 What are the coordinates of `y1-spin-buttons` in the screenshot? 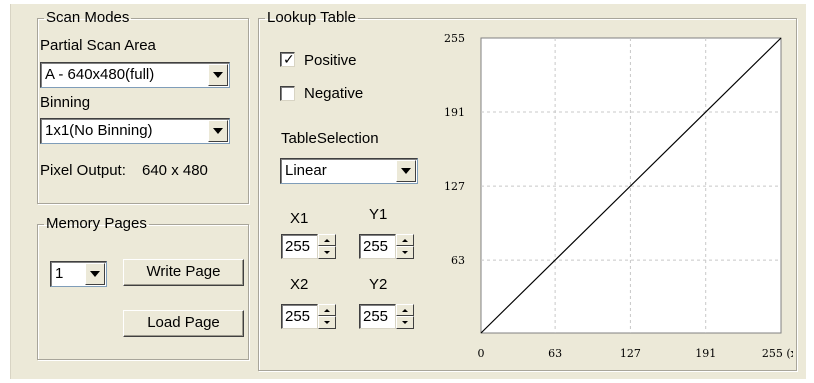 It's located at (405, 246).